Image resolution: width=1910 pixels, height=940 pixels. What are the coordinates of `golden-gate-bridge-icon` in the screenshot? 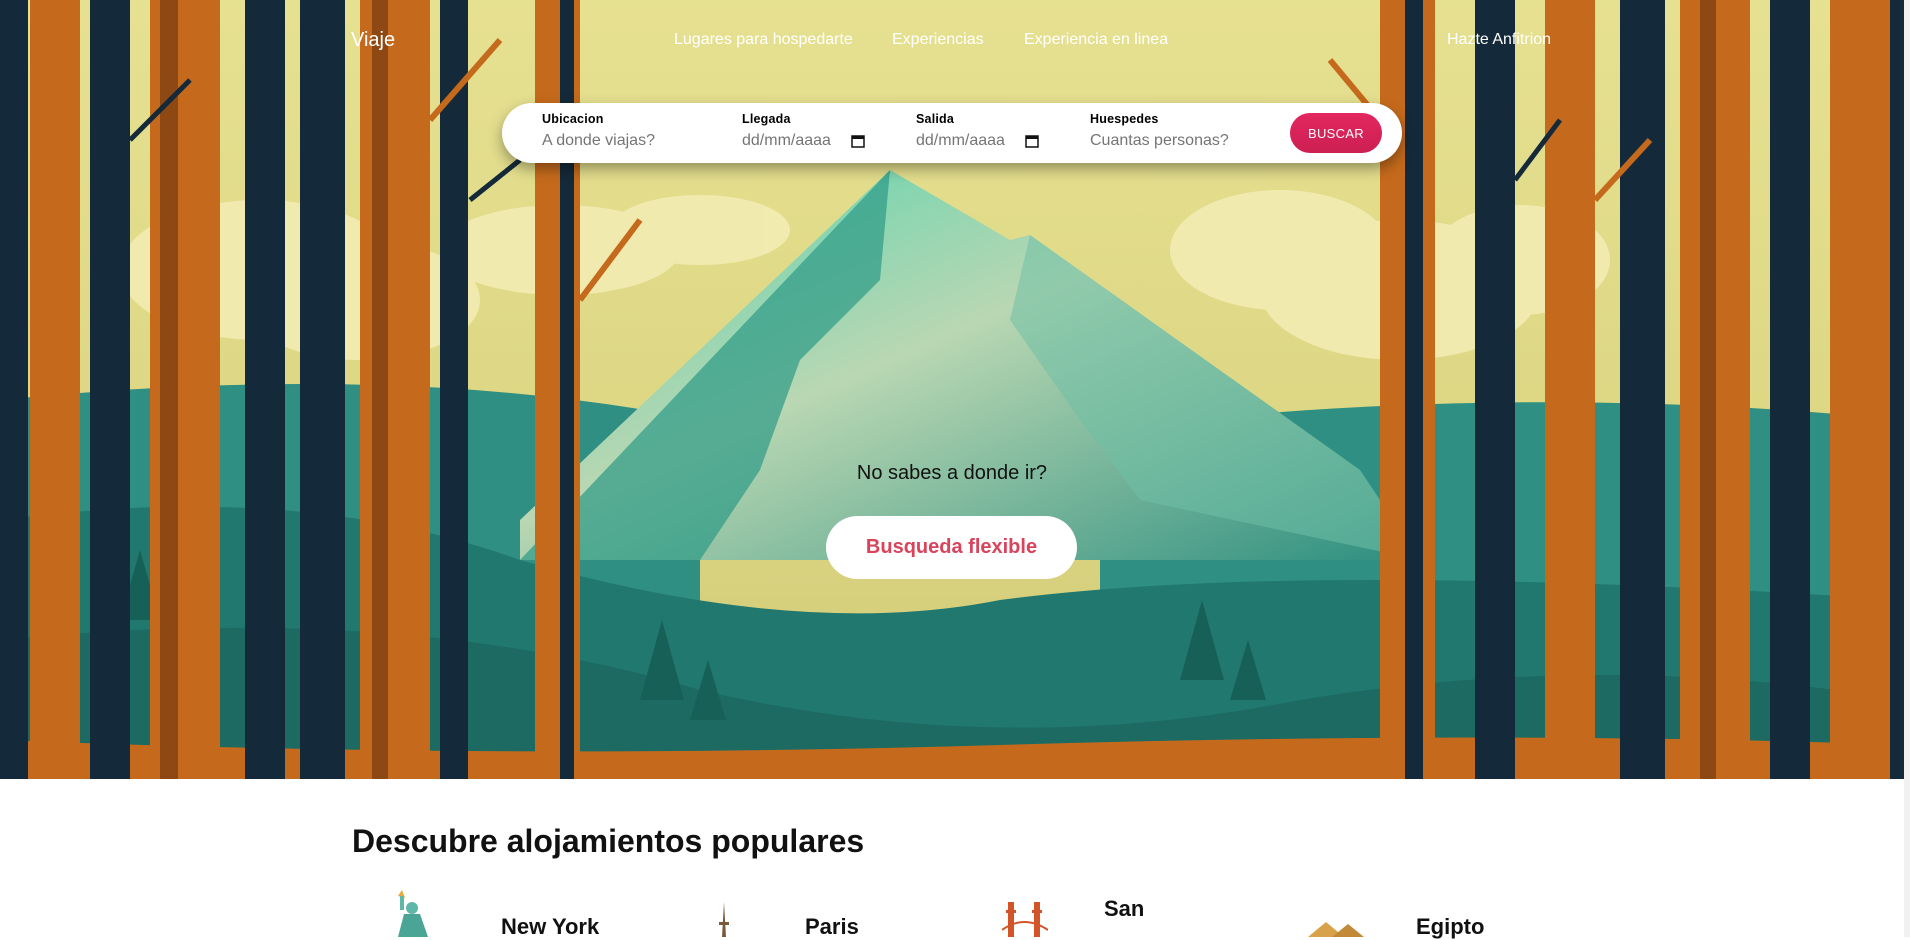 It's located at (1025, 919).